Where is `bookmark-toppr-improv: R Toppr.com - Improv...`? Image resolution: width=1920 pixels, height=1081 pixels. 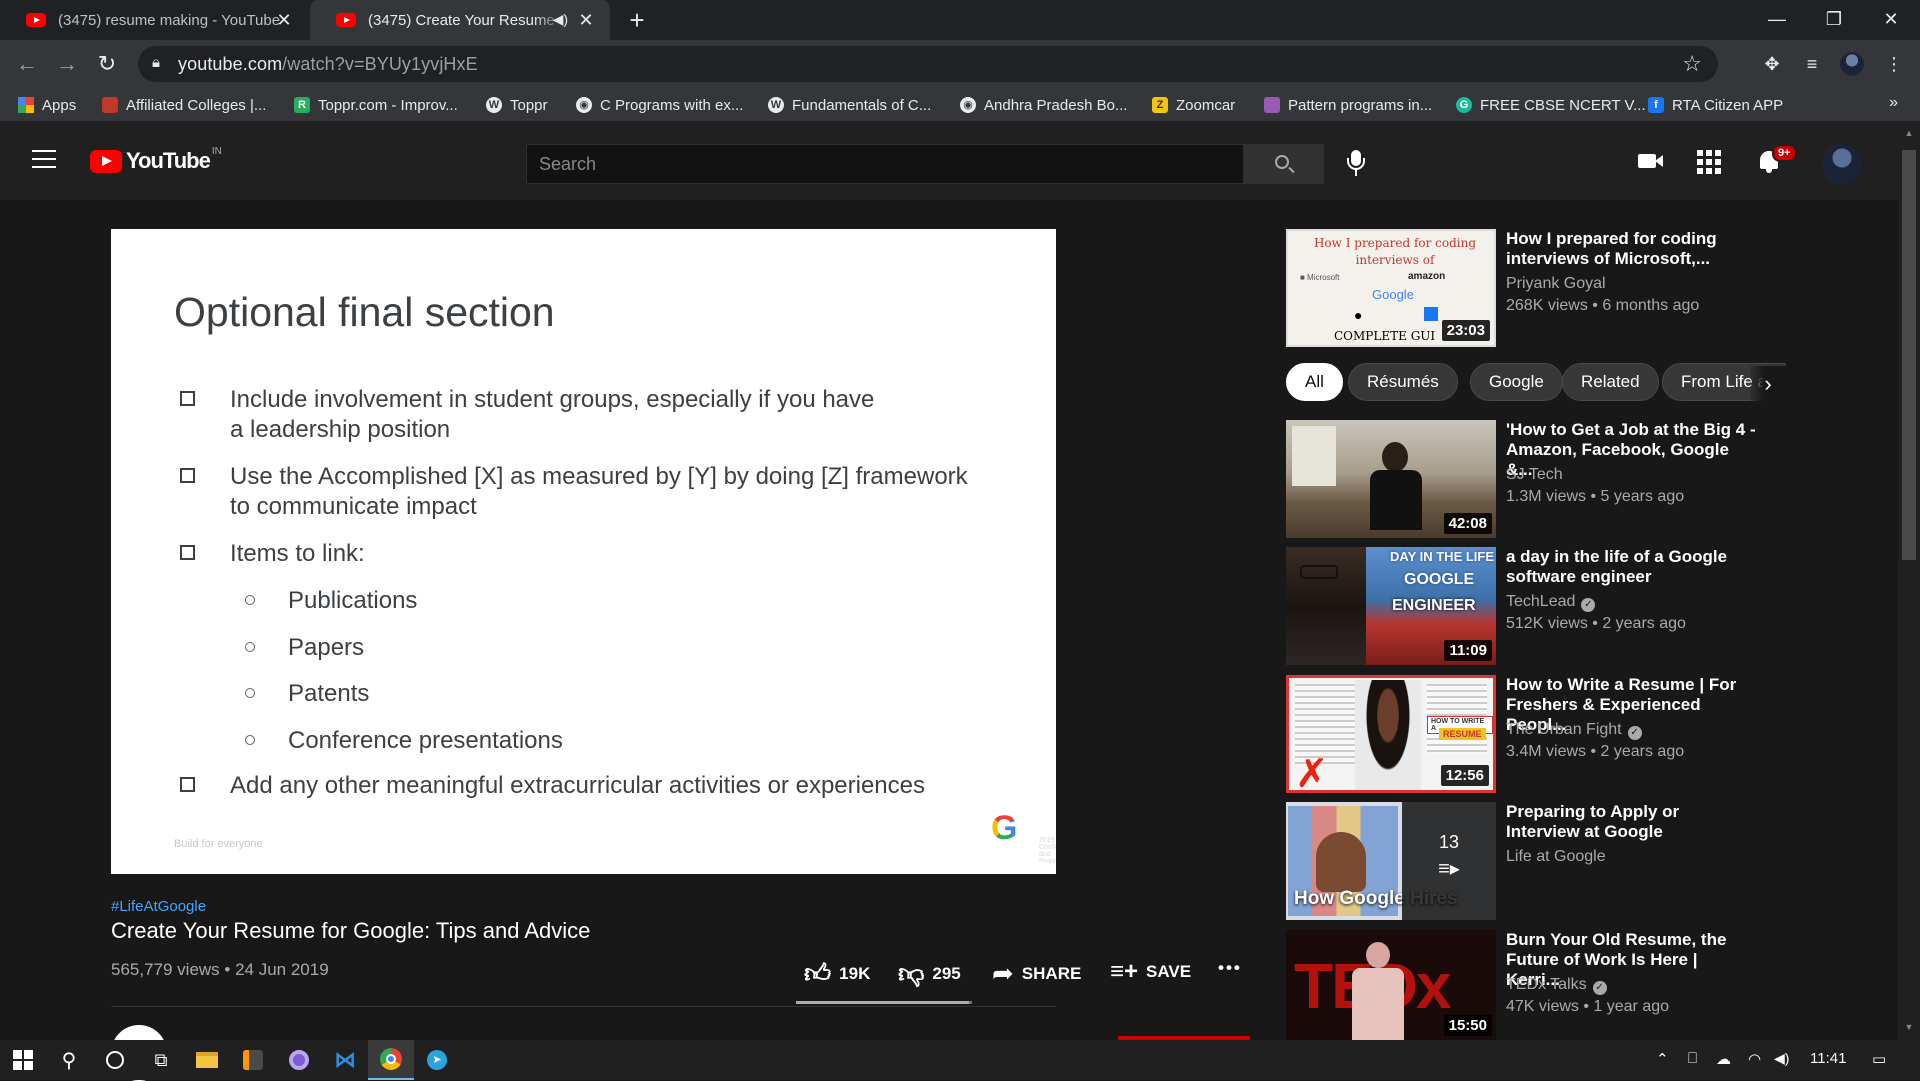
bookmark-toppr-improv: R Toppr.com - Improv... is located at coordinates (376, 105).